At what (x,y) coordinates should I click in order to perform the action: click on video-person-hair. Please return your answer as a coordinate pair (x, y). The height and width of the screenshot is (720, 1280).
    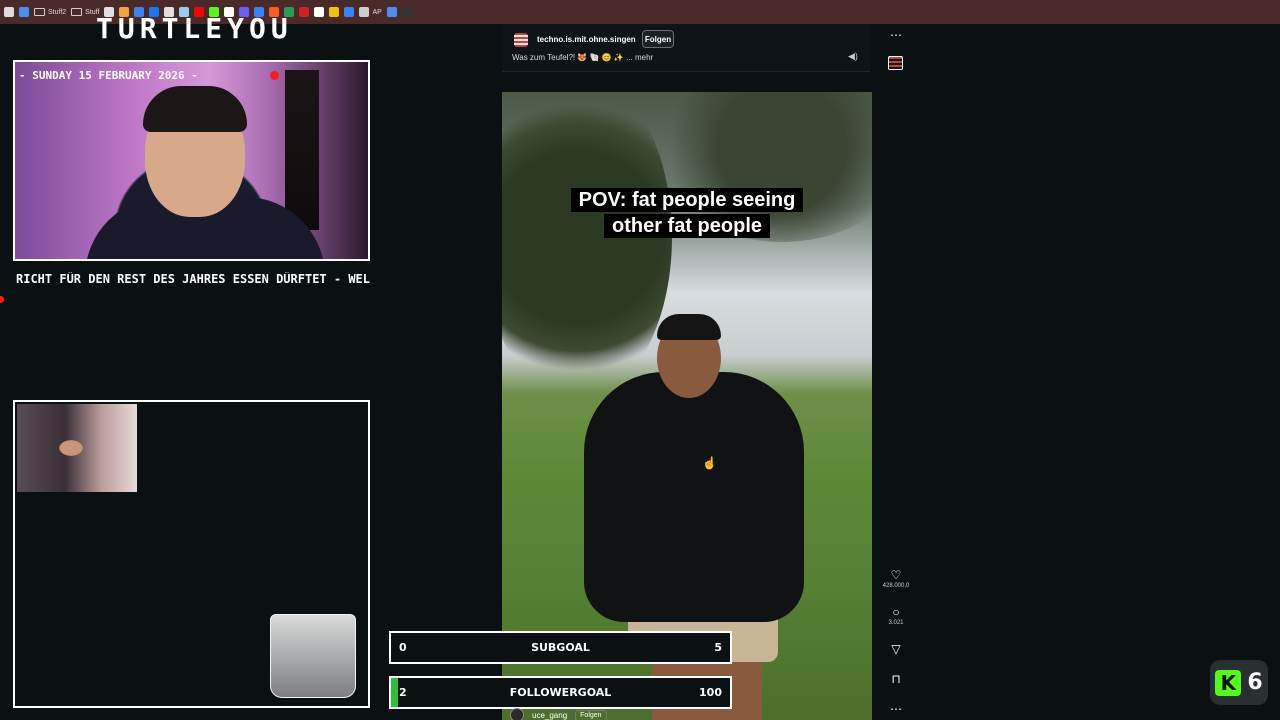
    Looking at the image, I should click on (689, 327).